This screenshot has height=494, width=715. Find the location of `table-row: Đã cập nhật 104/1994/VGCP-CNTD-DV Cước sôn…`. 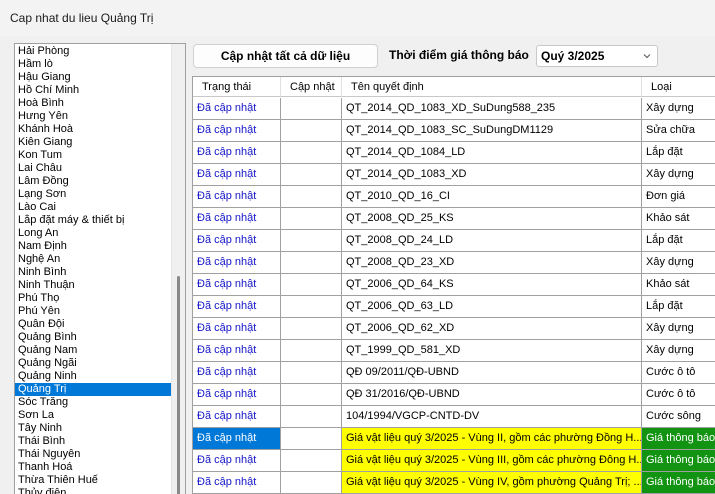

table-row: Đã cập nhật 104/1994/VGCP-CNTD-DV Cước sôn… is located at coordinates (454, 417).